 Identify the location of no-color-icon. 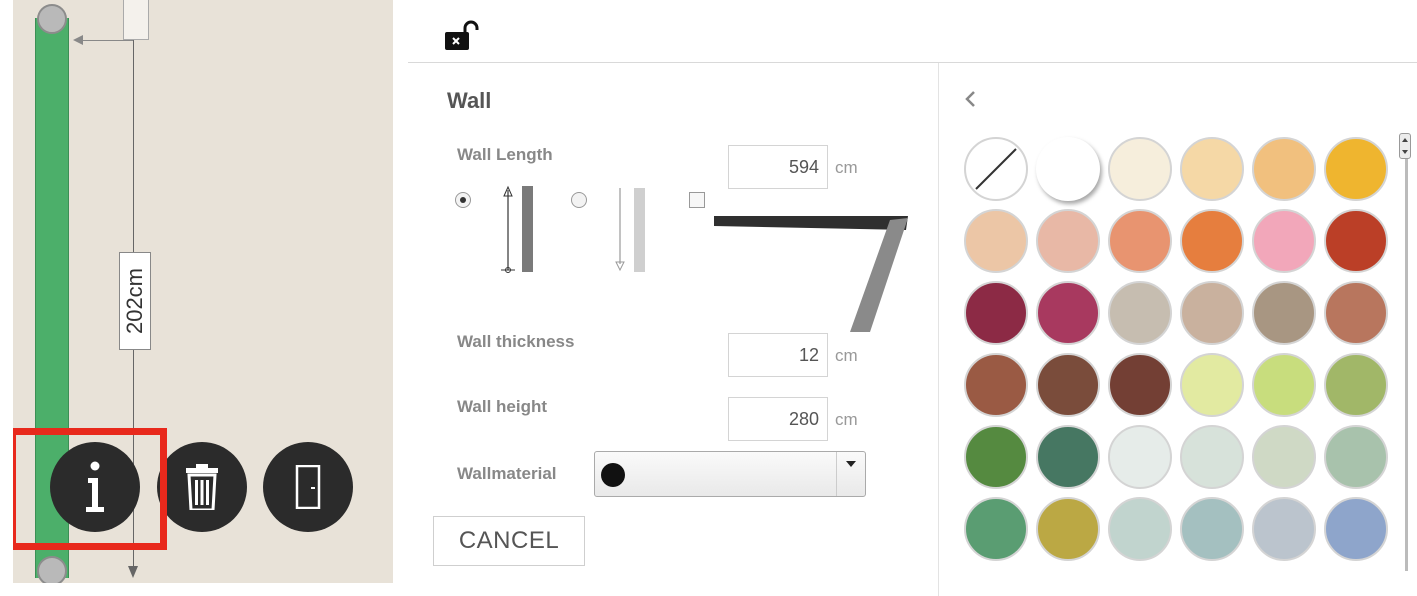
(996, 169).